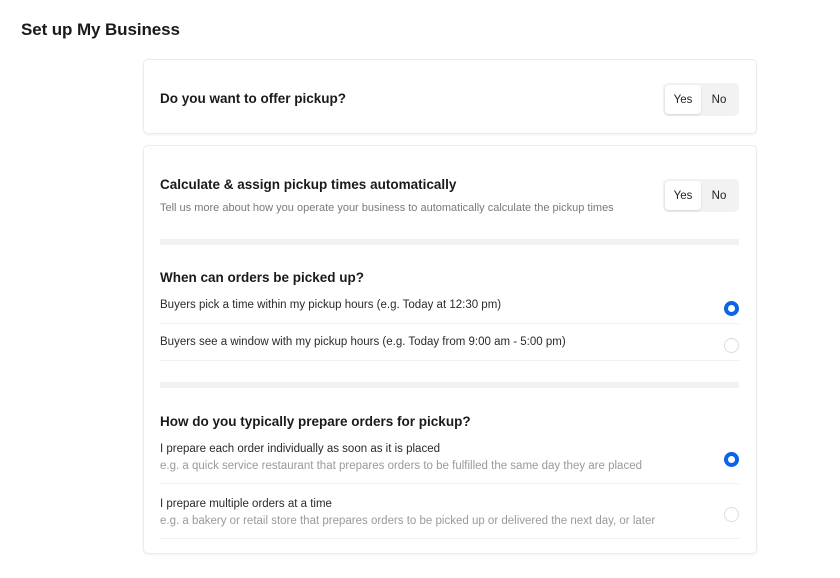 Image resolution: width=840 pixels, height=578 pixels. Describe the element at coordinates (719, 195) in the screenshot. I see `auto-assign-no-button: No` at that location.